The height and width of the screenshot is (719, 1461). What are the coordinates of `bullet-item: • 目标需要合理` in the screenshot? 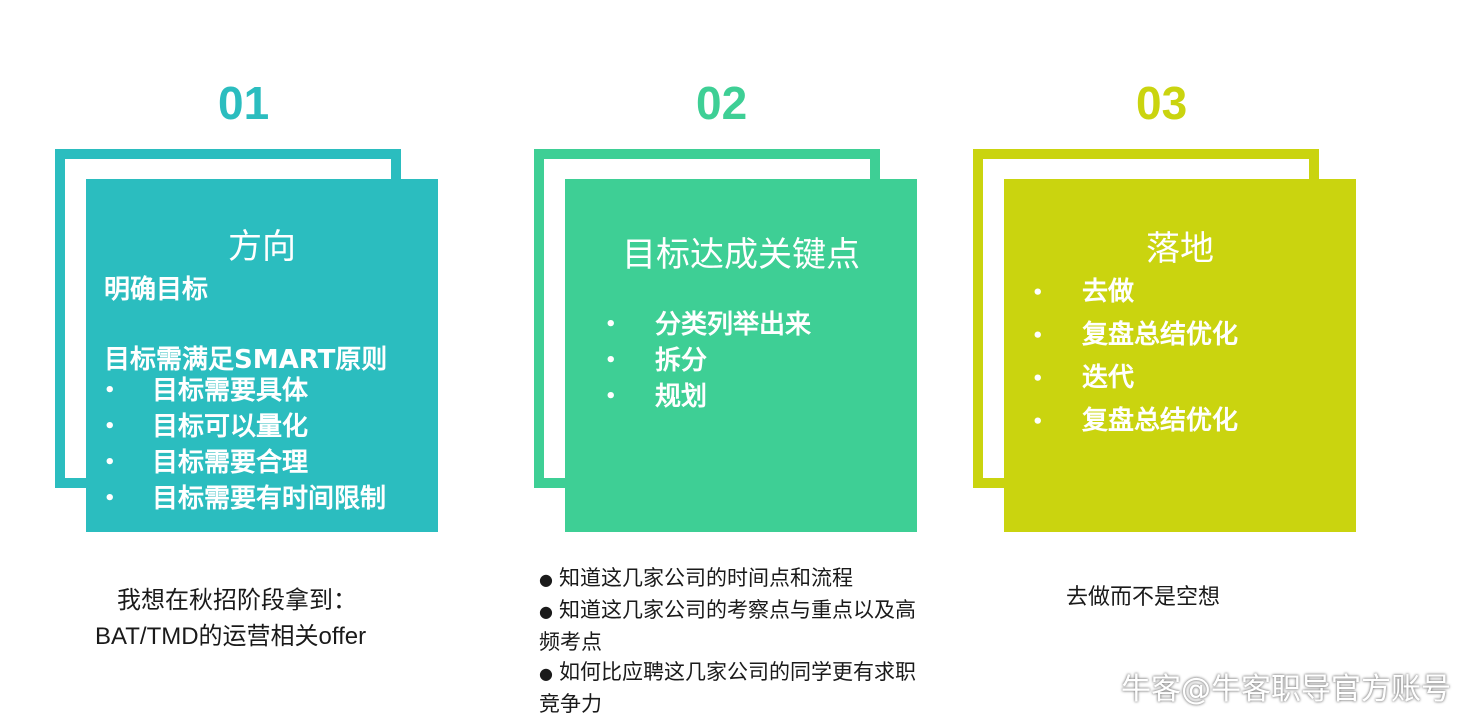 It's located at (245, 463).